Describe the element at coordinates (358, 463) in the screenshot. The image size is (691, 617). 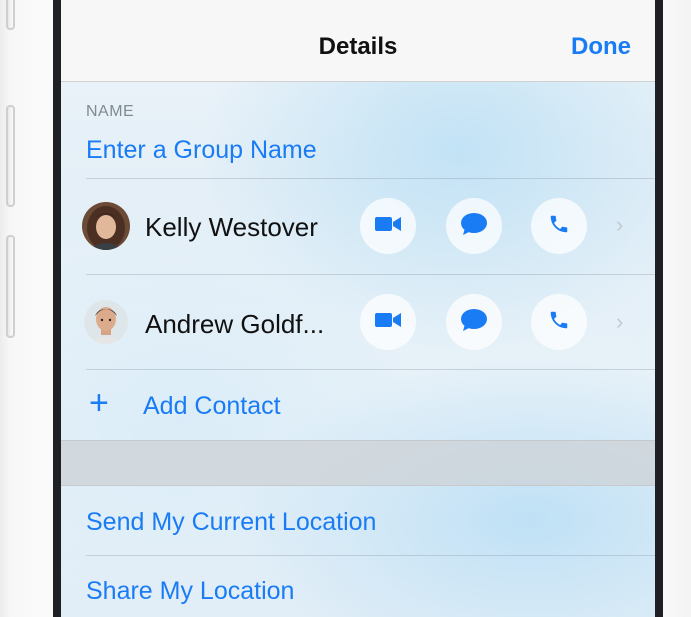
I see `section-separator` at that location.